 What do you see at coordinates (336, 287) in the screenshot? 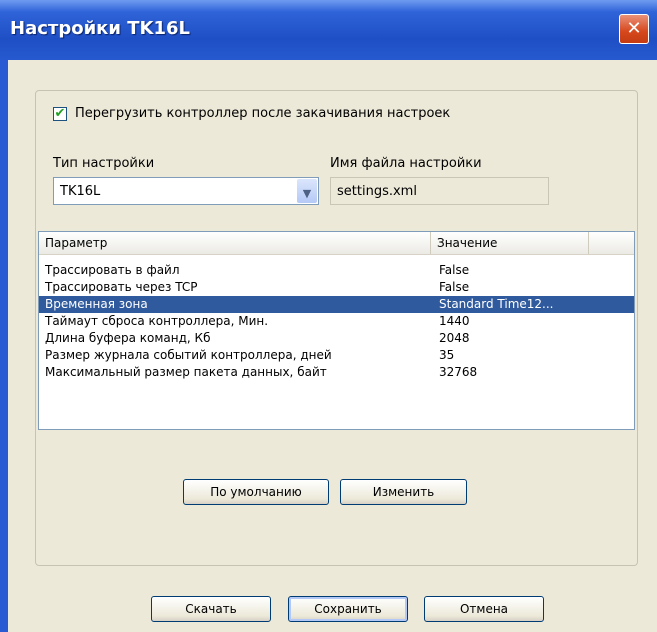
I see `table-row: Трассировать через TCP False` at bounding box center [336, 287].